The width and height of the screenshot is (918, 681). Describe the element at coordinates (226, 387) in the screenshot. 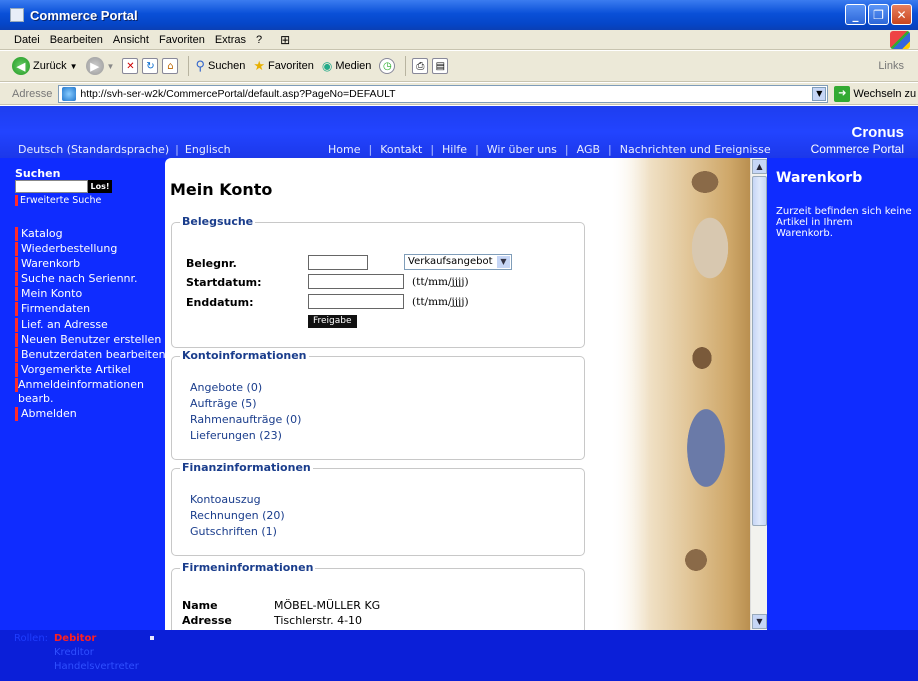

I see `angebote-link: Angebote (0)` at that location.